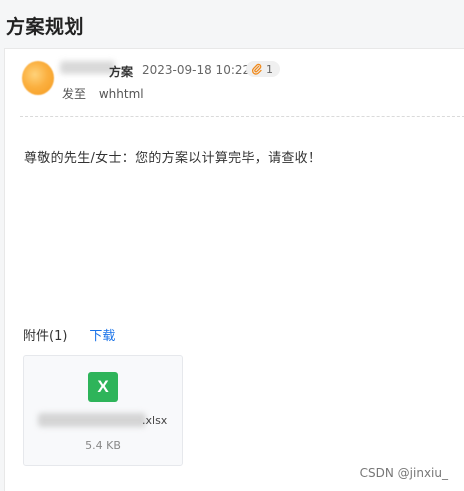 This screenshot has width=464, height=491. Describe the element at coordinates (87, 67) in the screenshot. I see `sender-name-redacted` at that location.